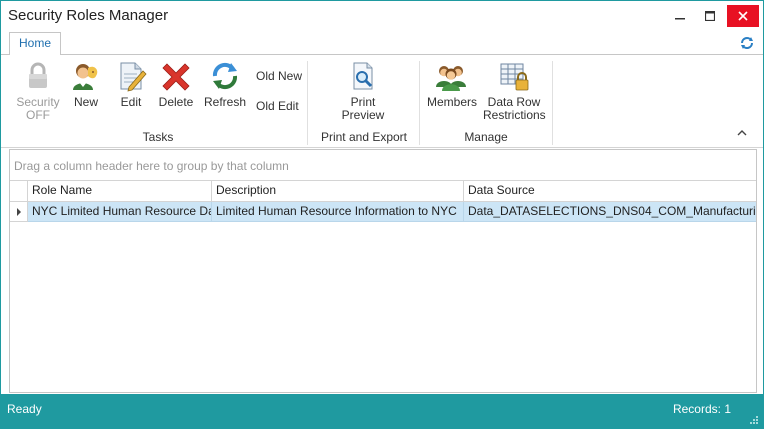 The width and height of the screenshot is (764, 429). Describe the element at coordinates (754, 420) in the screenshot. I see `resize-grip-icon` at that location.